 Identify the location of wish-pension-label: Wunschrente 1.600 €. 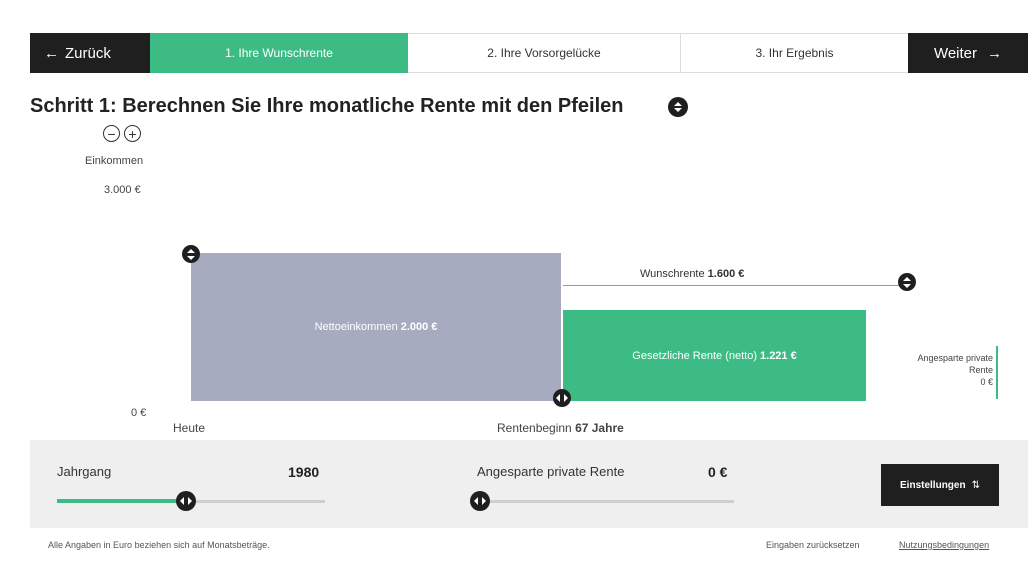
(692, 274).